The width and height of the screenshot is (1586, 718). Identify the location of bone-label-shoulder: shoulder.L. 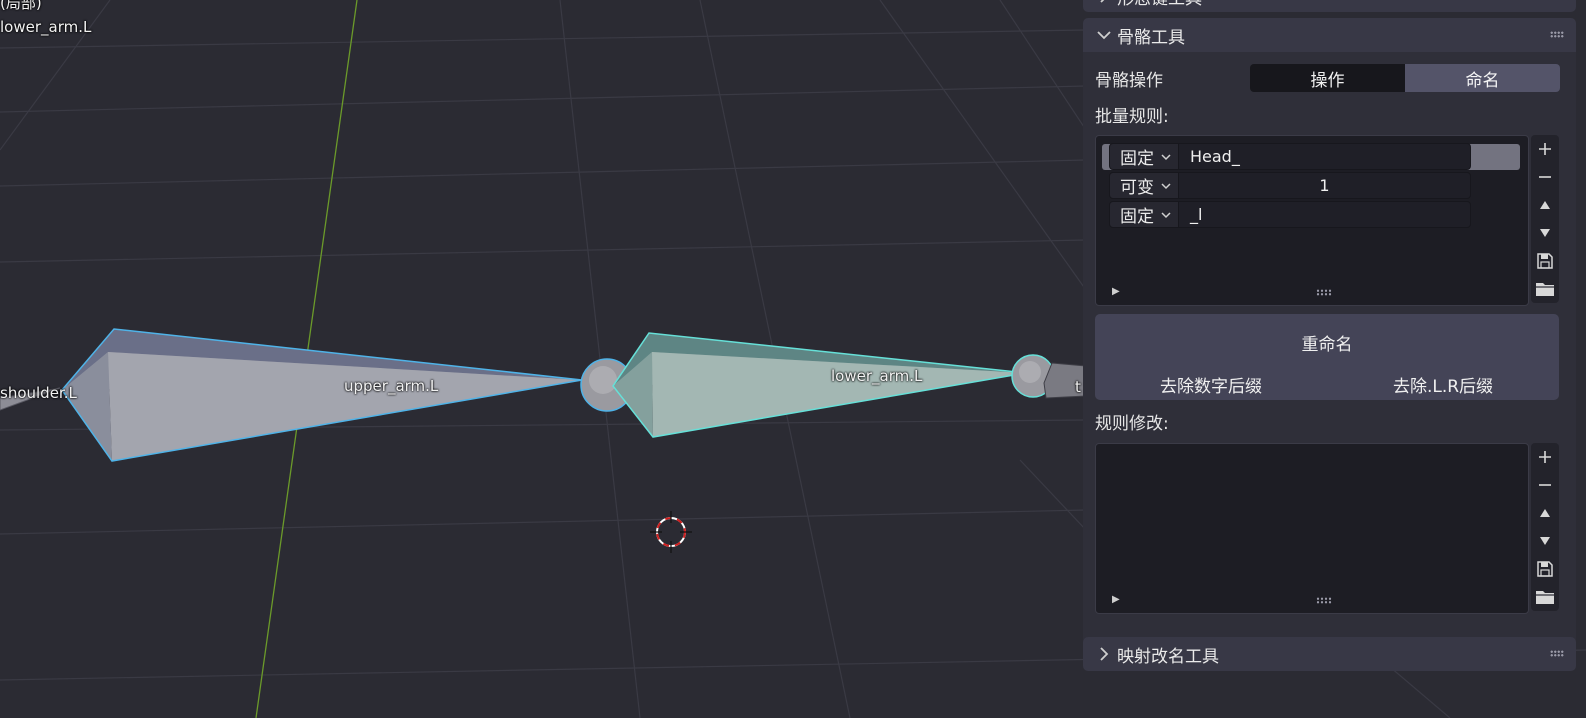
(38, 393).